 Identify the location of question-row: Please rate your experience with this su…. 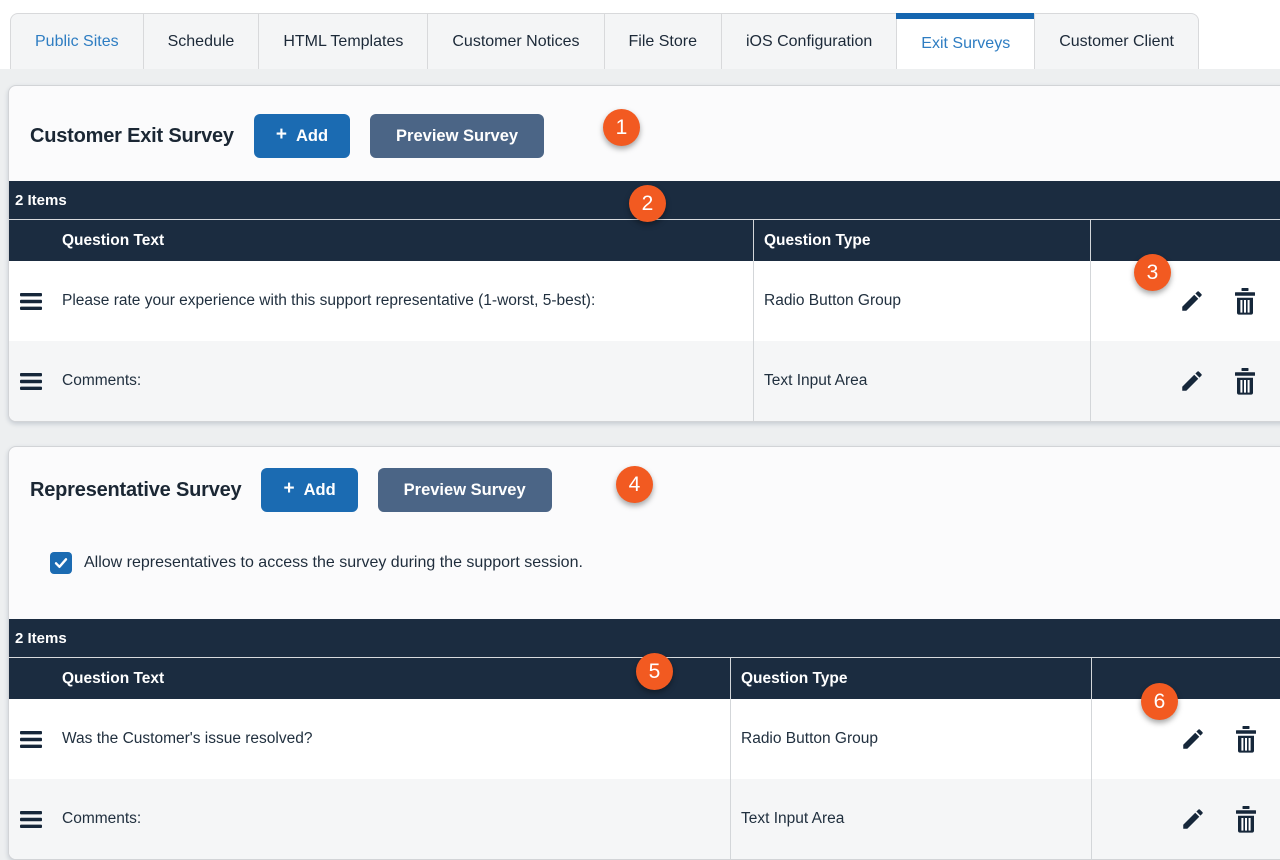
(644, 301).